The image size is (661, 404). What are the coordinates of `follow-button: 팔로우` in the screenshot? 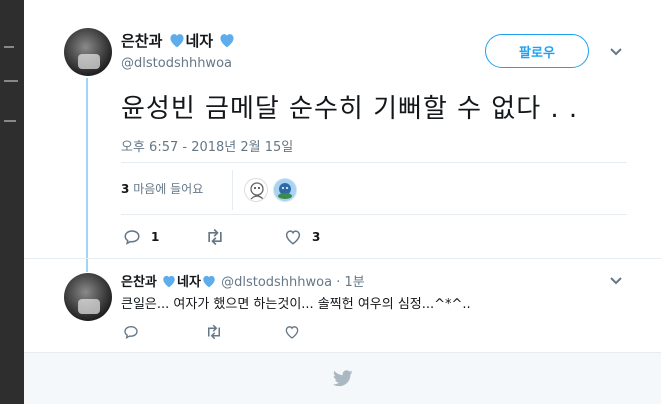 It's located at (537, 51).